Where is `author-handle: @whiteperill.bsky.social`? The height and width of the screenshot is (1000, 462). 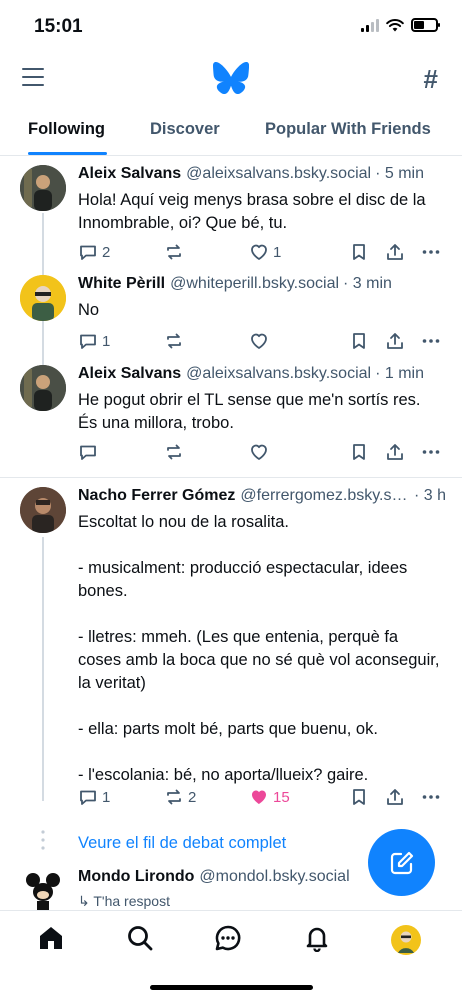 author-handle: @whiteperill.bsky.social is located at coordinates (254, 284).